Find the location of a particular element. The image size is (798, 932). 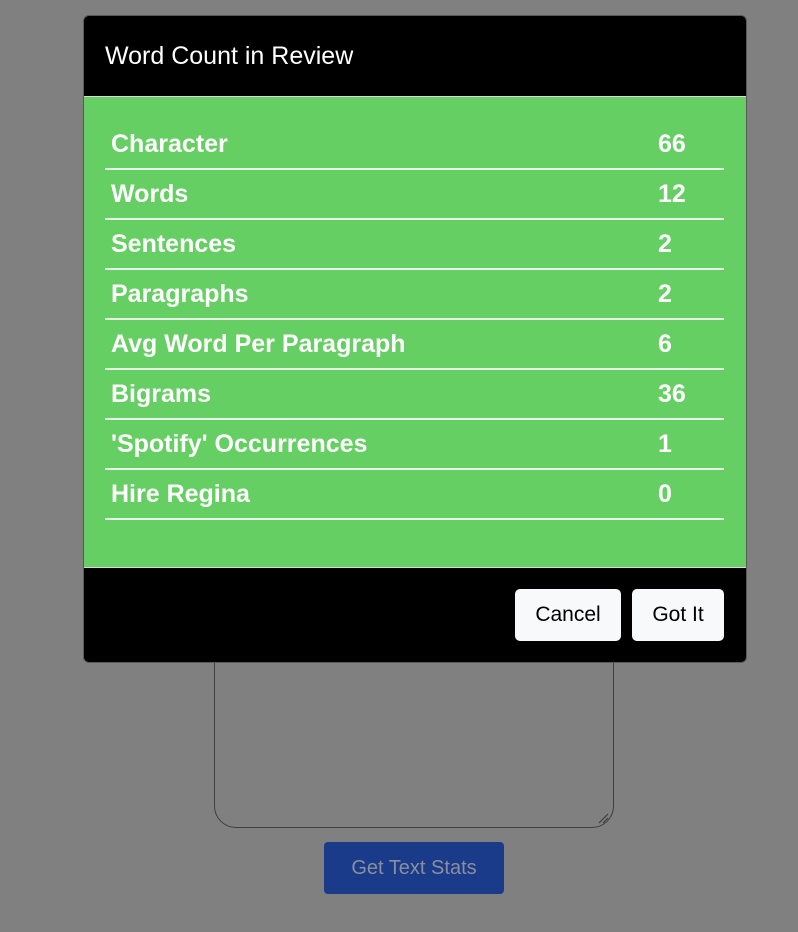

modal-footer: Cancel Got It is located at coordinates (415, 615).